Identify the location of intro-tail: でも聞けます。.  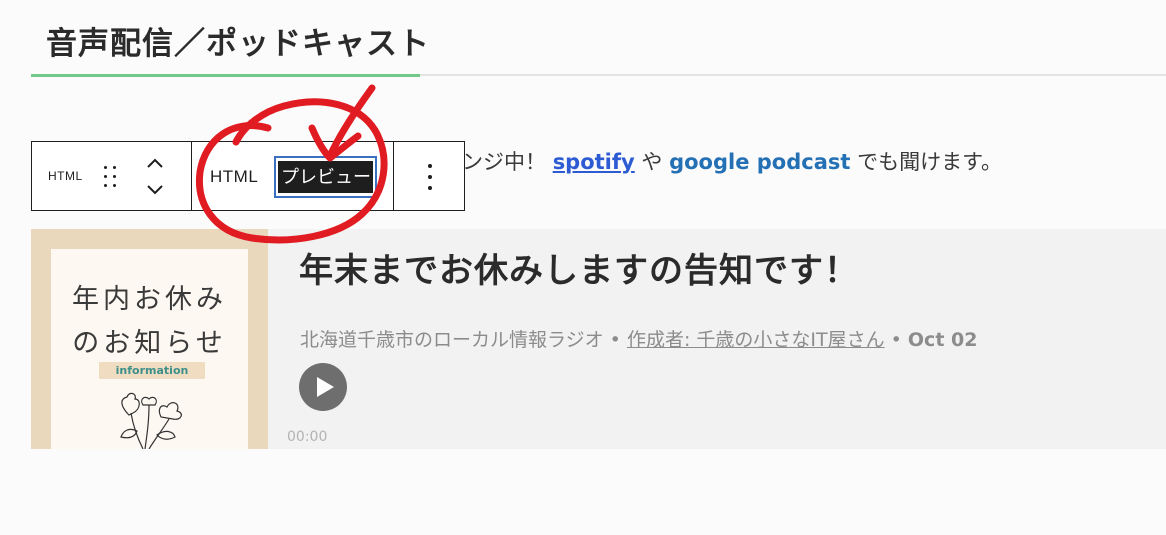
(930, 162).